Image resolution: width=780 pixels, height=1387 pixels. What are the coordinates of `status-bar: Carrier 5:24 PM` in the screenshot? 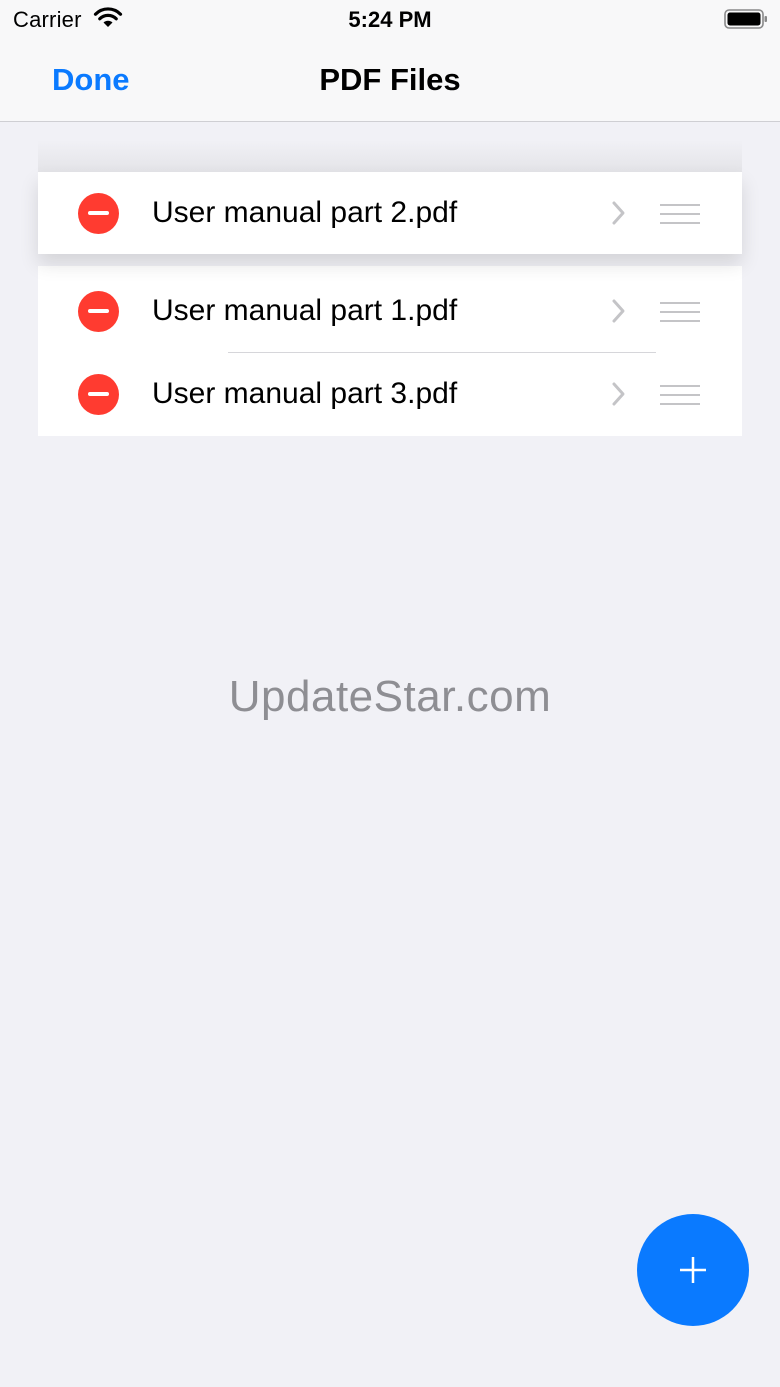 It's located at (390, 22).